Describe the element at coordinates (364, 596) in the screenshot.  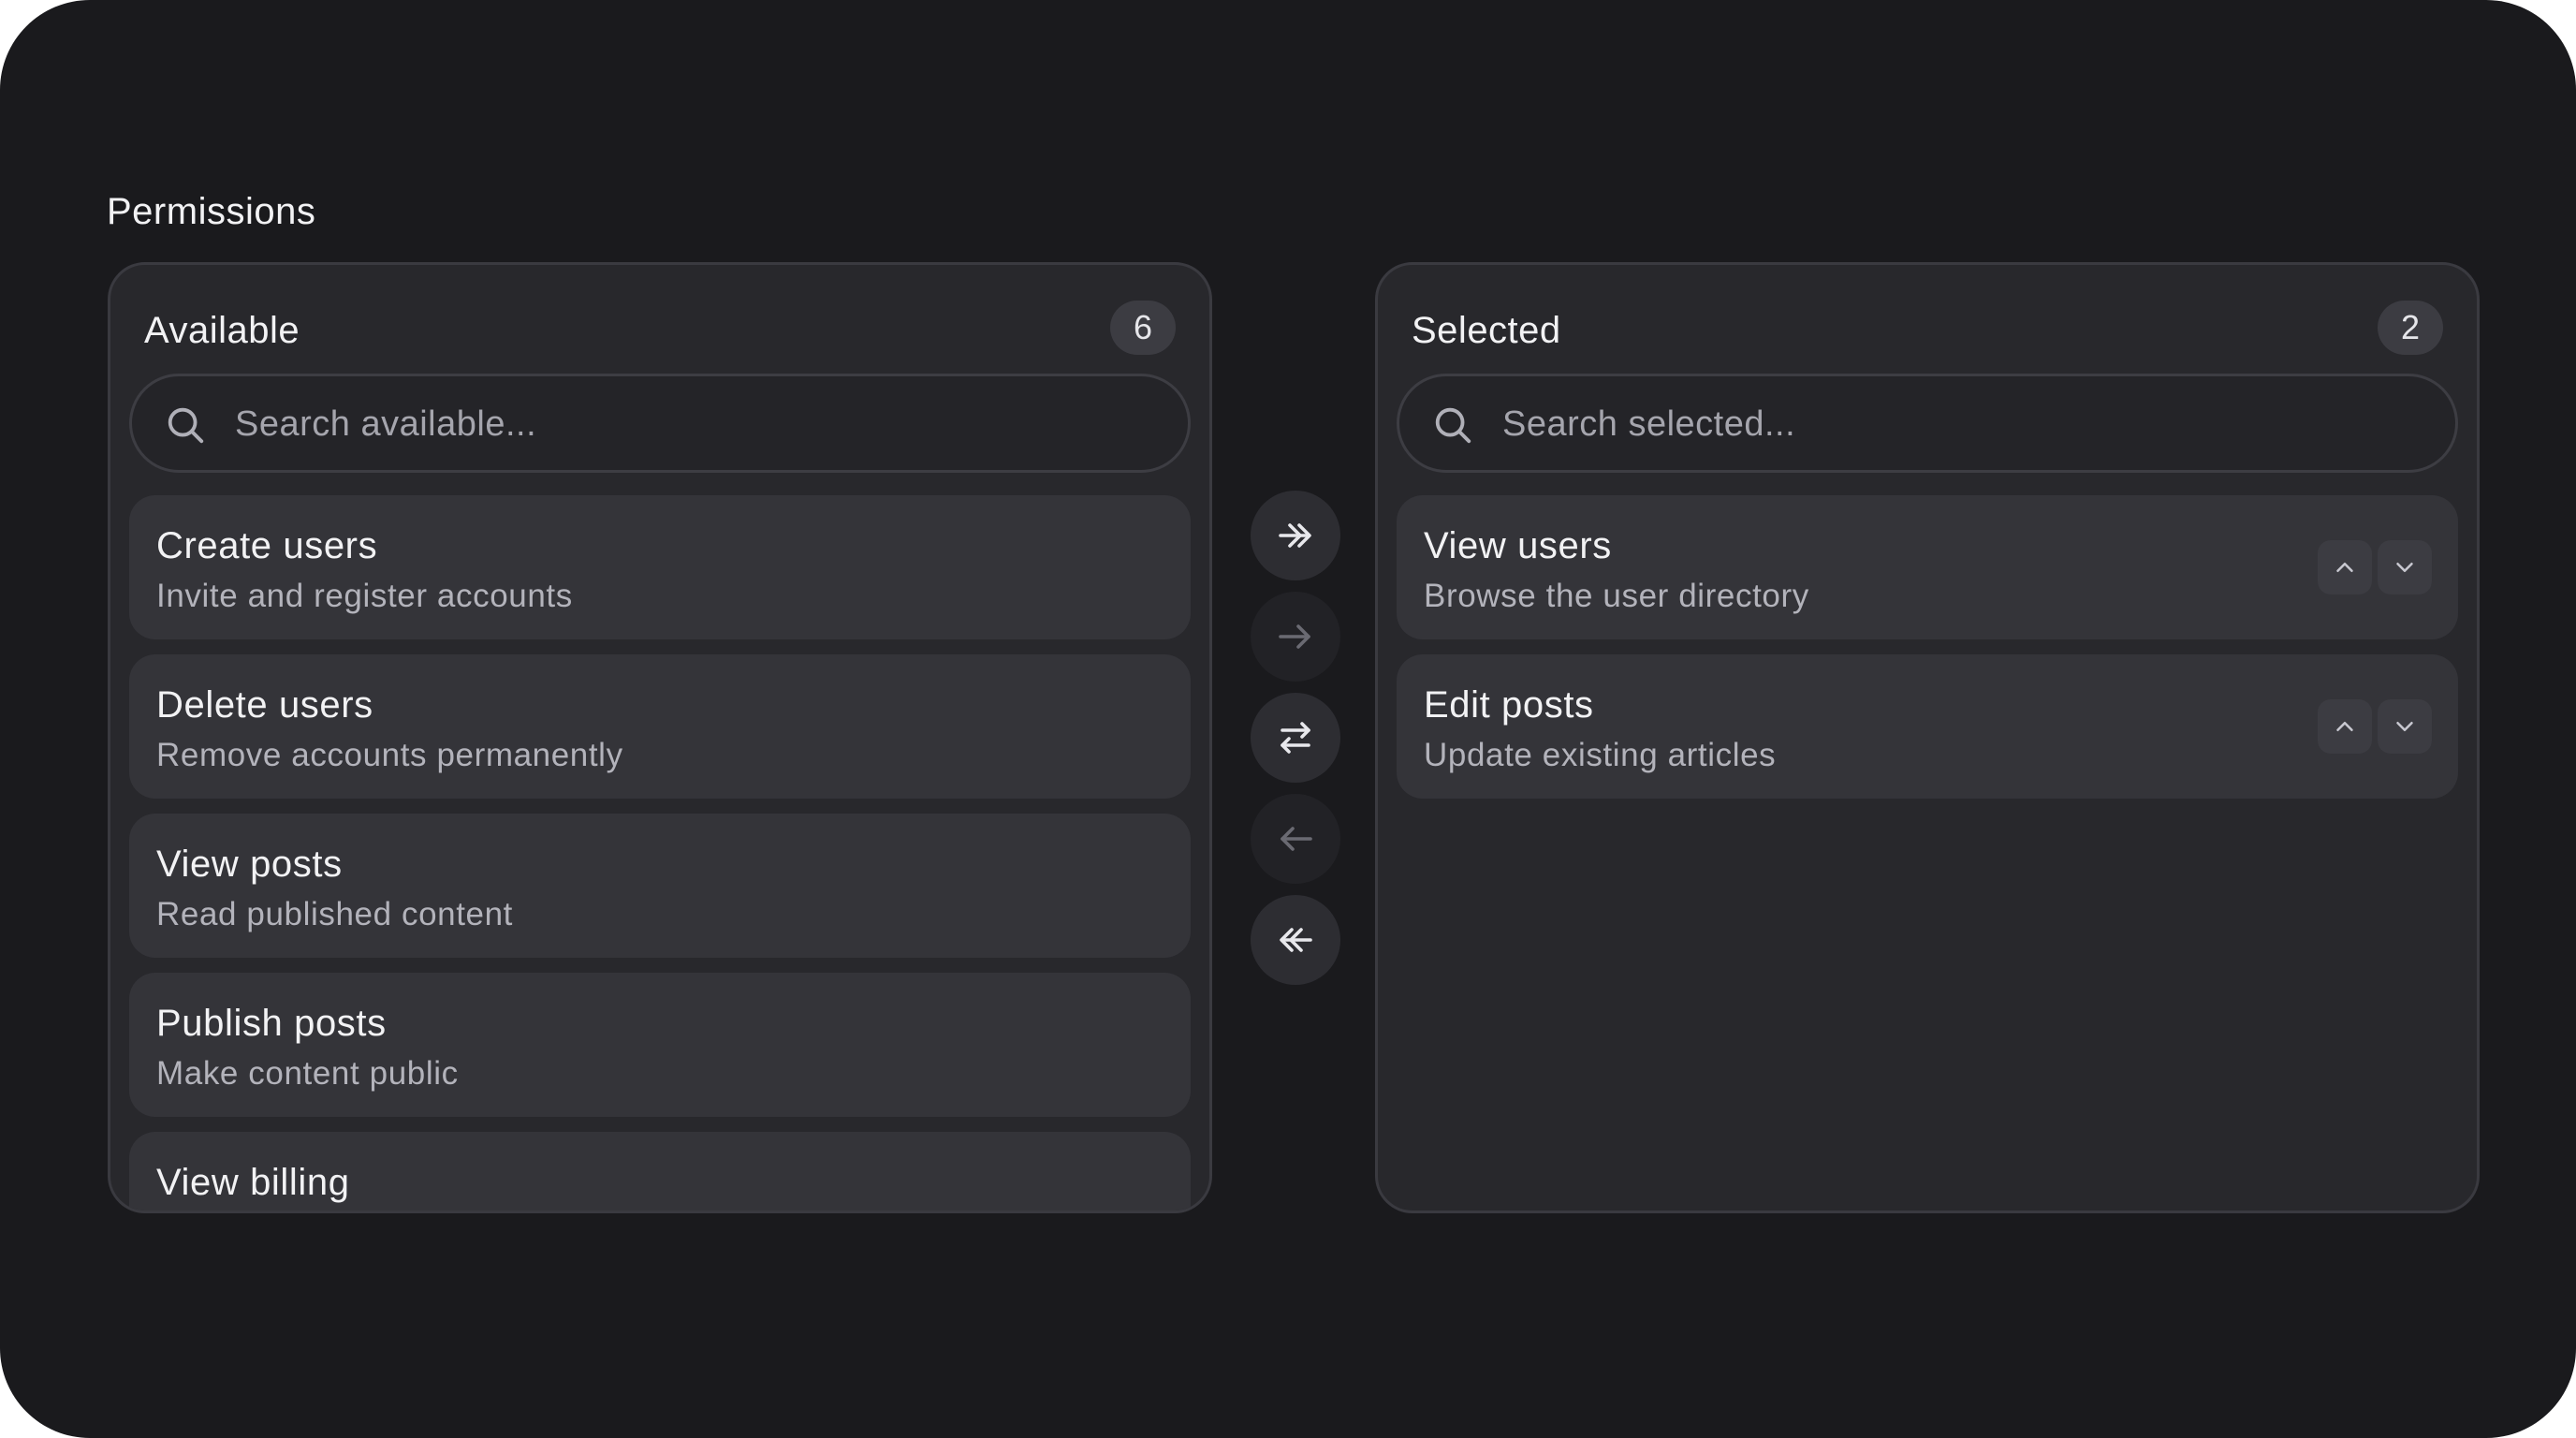
I see `item-description: Invite and register accounts` at that location.